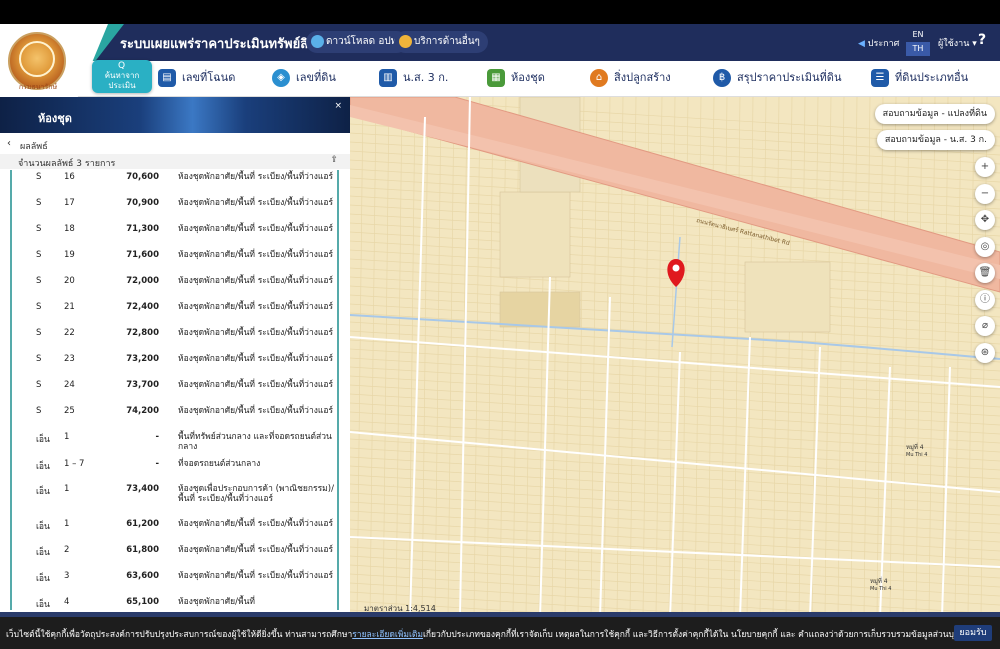 Image resolution: width=1000 pixels, height=649 pixels. What do you see at coordinates (426, 77) in the screenshot?
I see `nav-ns3k-label: น.ส. 3 ก.` at bounding box center [426, 77].